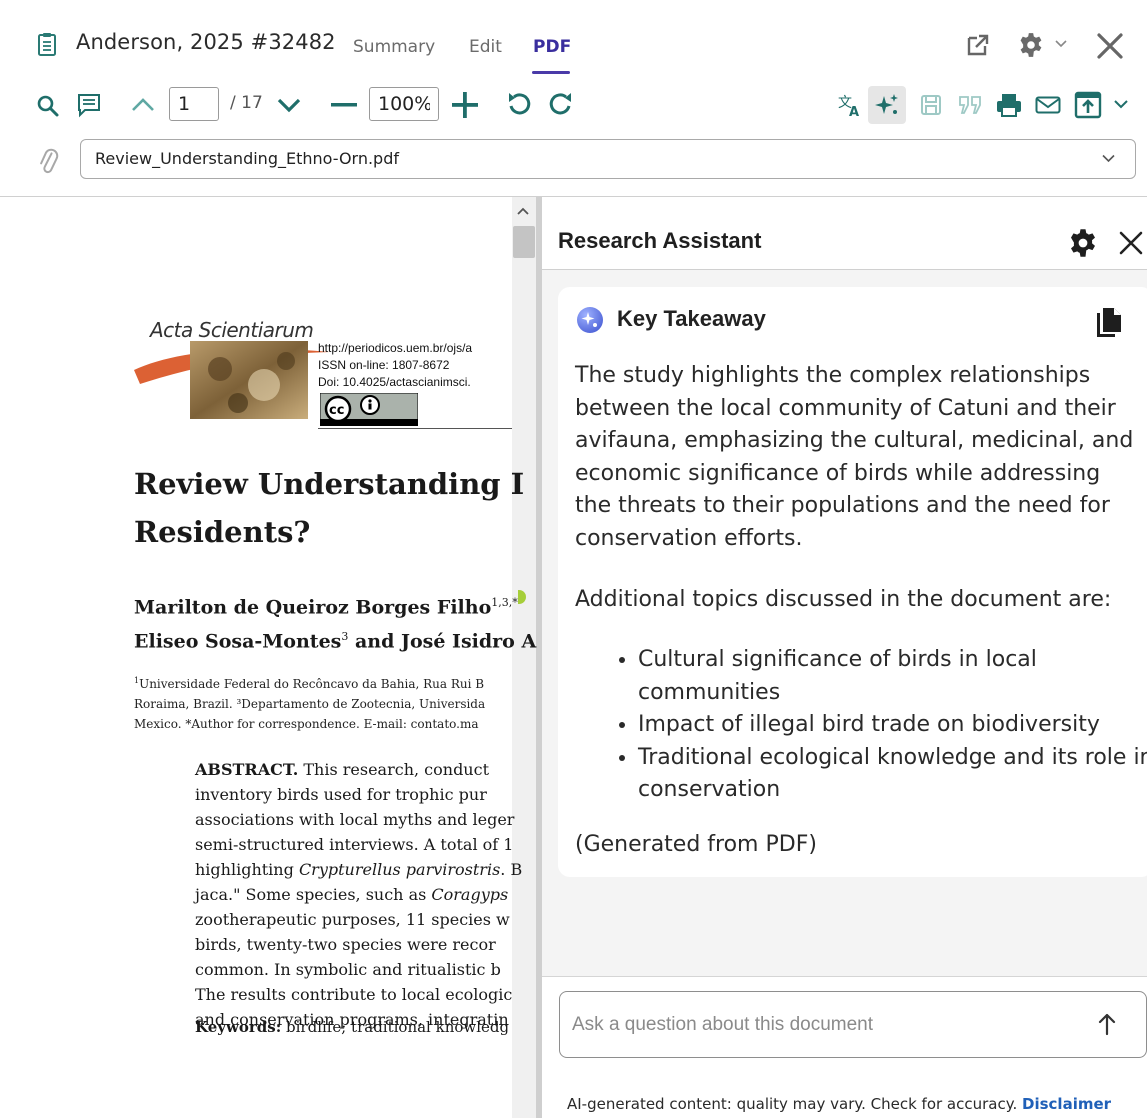 This screenshot has height=1118, width=1147. Describe the element at coordinates (470, 894) in the screenshot. I see `abstract-species: Coragyps` at that location.